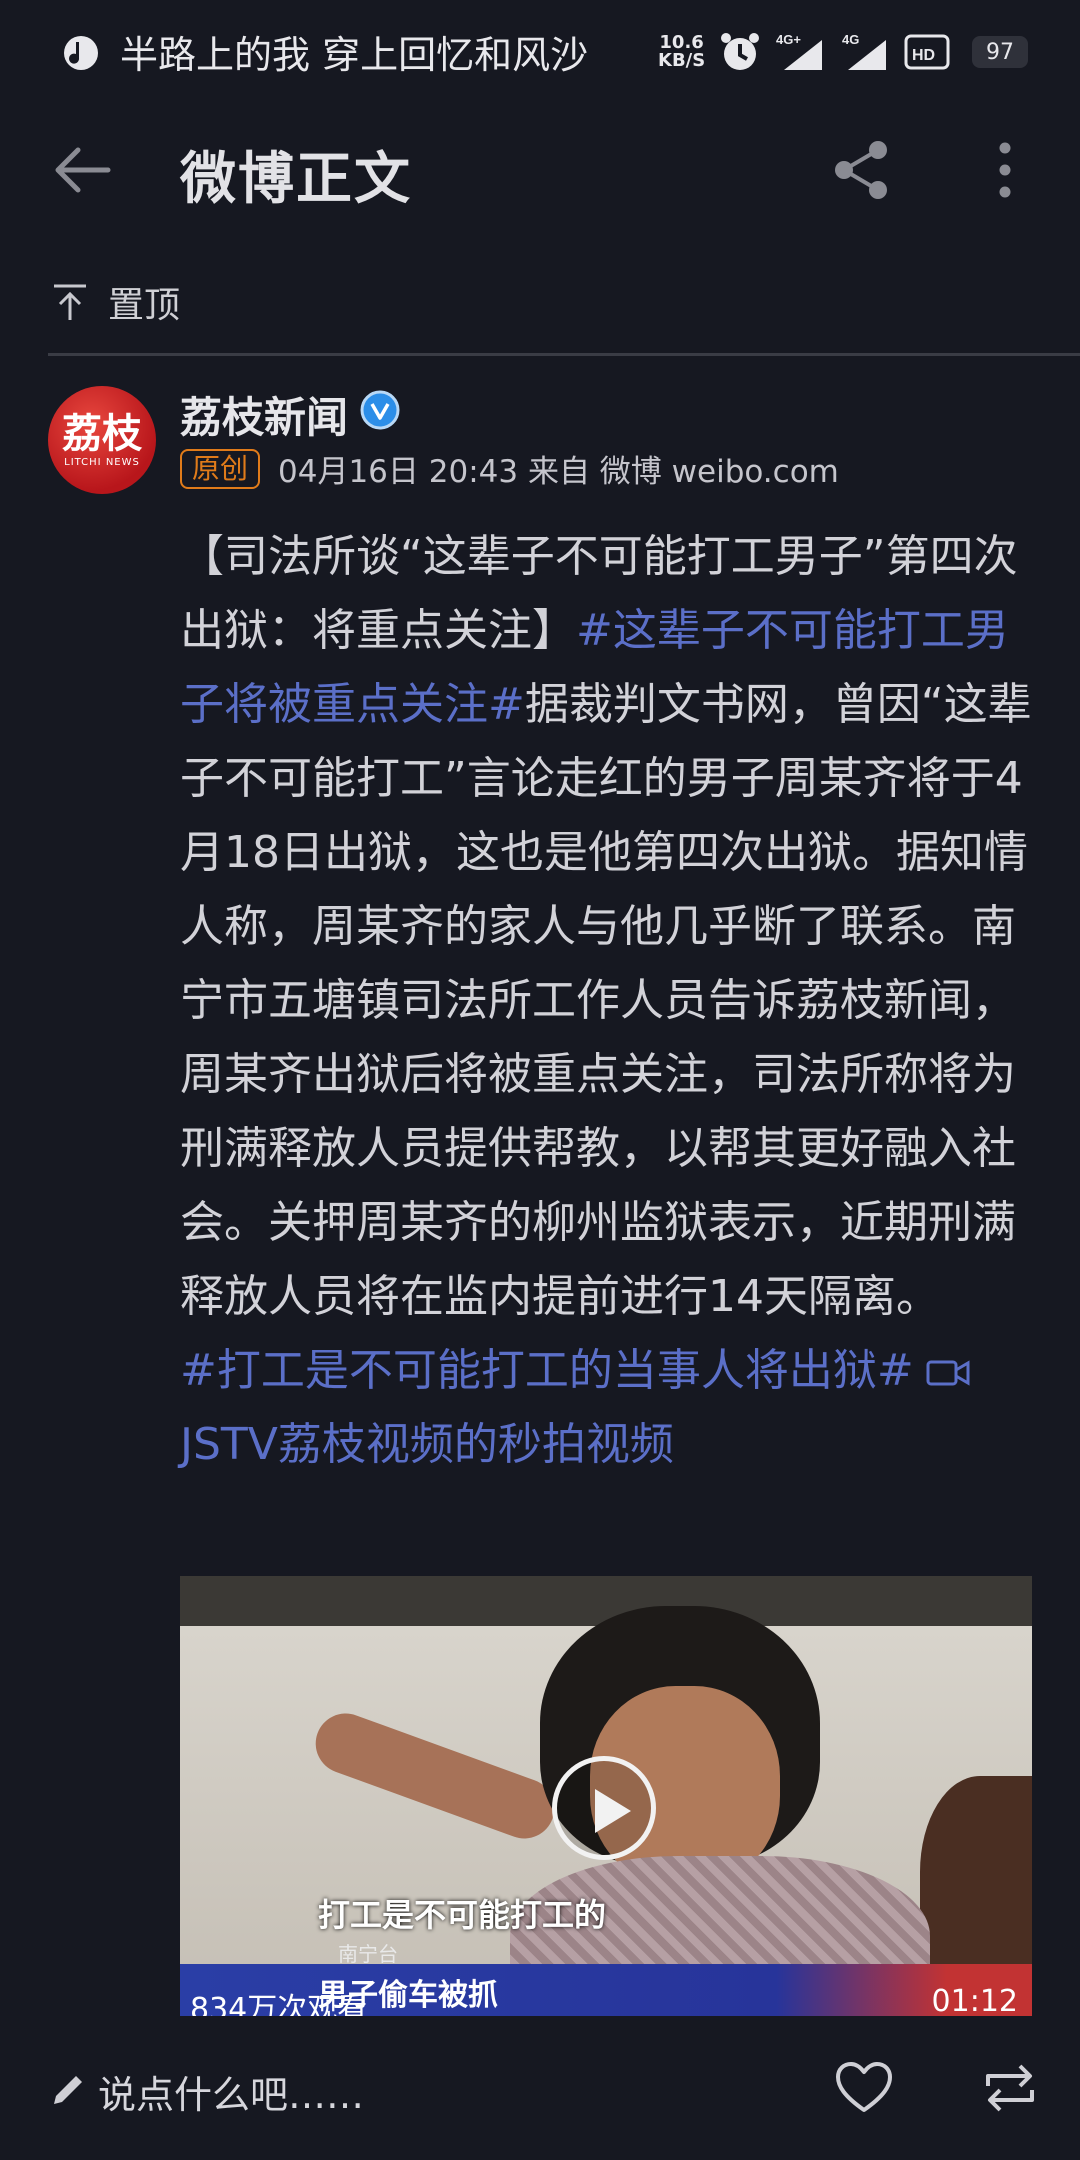  Describe the element at coordinates (296, 179) in the screenshot. I see `page-title: 微博正文` at that location.